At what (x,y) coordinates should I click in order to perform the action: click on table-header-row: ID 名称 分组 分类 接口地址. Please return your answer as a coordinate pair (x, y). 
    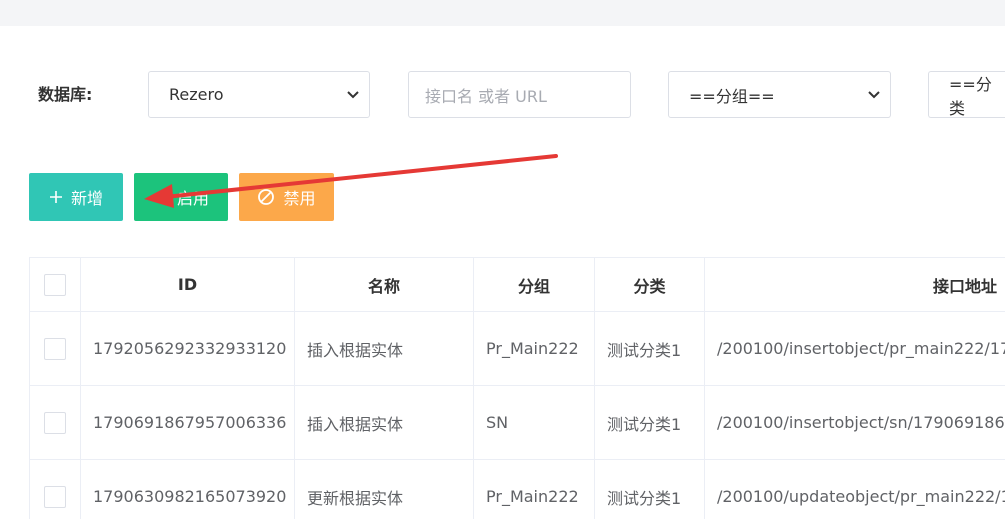
    Looking at the image, I should click on (517, 285).